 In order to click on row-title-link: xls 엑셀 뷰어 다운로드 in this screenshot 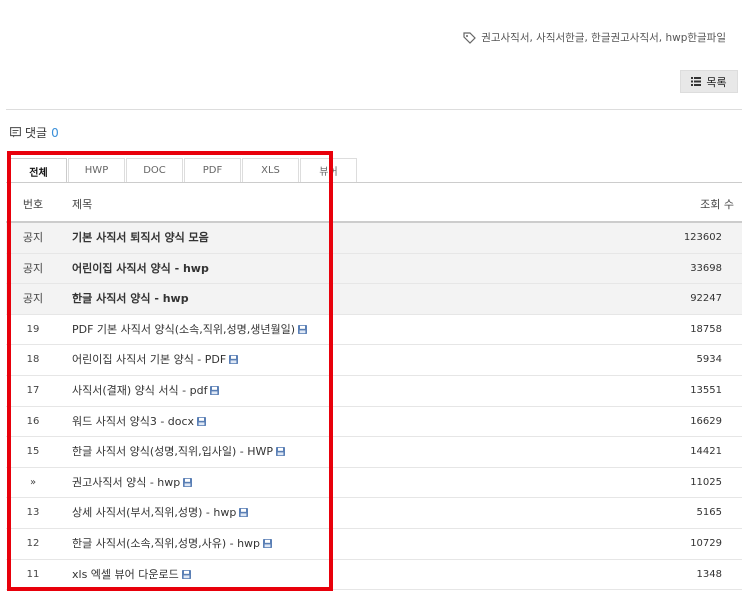, I will do `click(131, 574)`.